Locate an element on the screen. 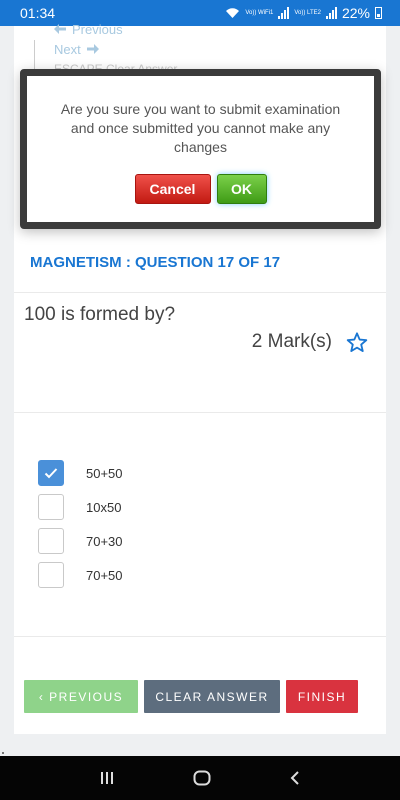 The image size is (400, 800). options-list: 50+50 10x50 70+30 70+50 is located at coordinates (80, 524).